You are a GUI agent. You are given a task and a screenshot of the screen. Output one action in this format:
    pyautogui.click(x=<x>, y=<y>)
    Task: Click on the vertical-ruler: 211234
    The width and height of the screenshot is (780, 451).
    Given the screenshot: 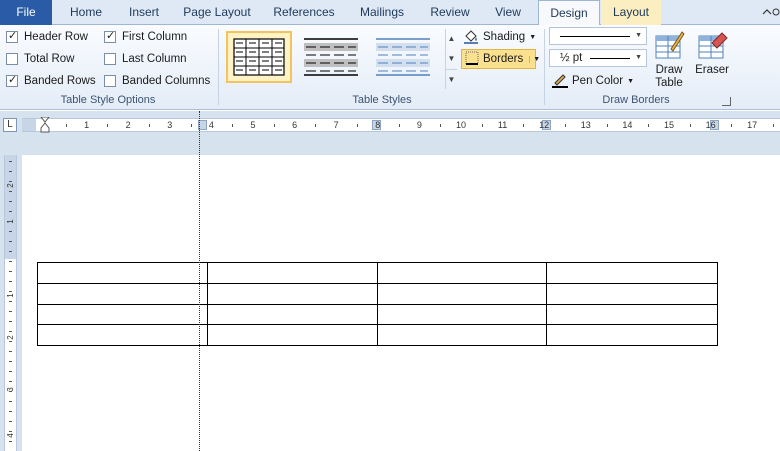 What is the action you would take?
    pyautogui.click(x=10, y=303)
    